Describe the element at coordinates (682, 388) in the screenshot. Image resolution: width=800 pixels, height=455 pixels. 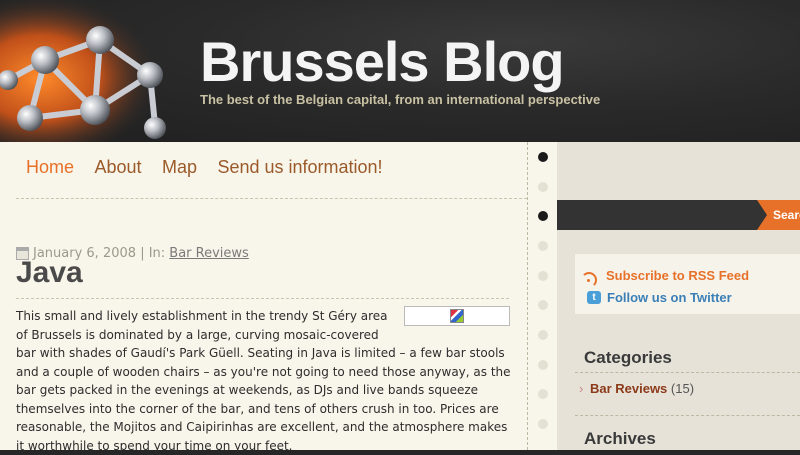
I see `category-count: (15)` at that location.